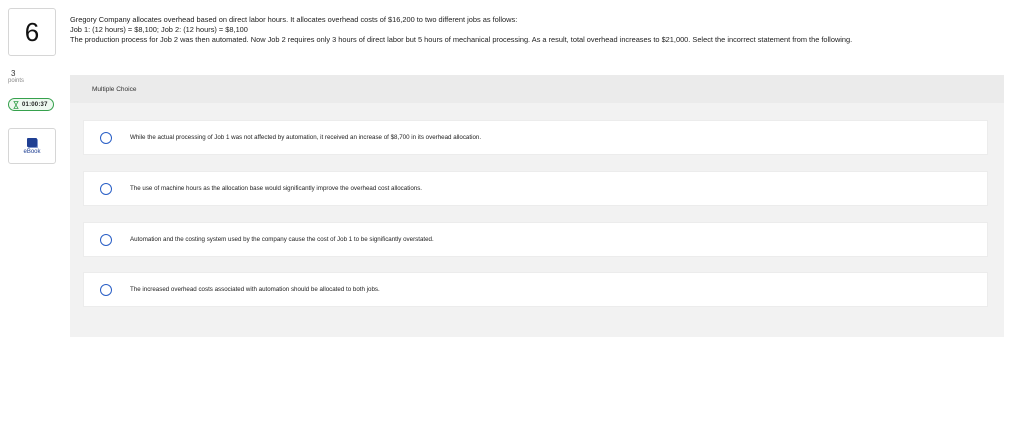 The width and height of the screenshot is (1024, 421). I want to click on points-value: 3, so click(13, 73).